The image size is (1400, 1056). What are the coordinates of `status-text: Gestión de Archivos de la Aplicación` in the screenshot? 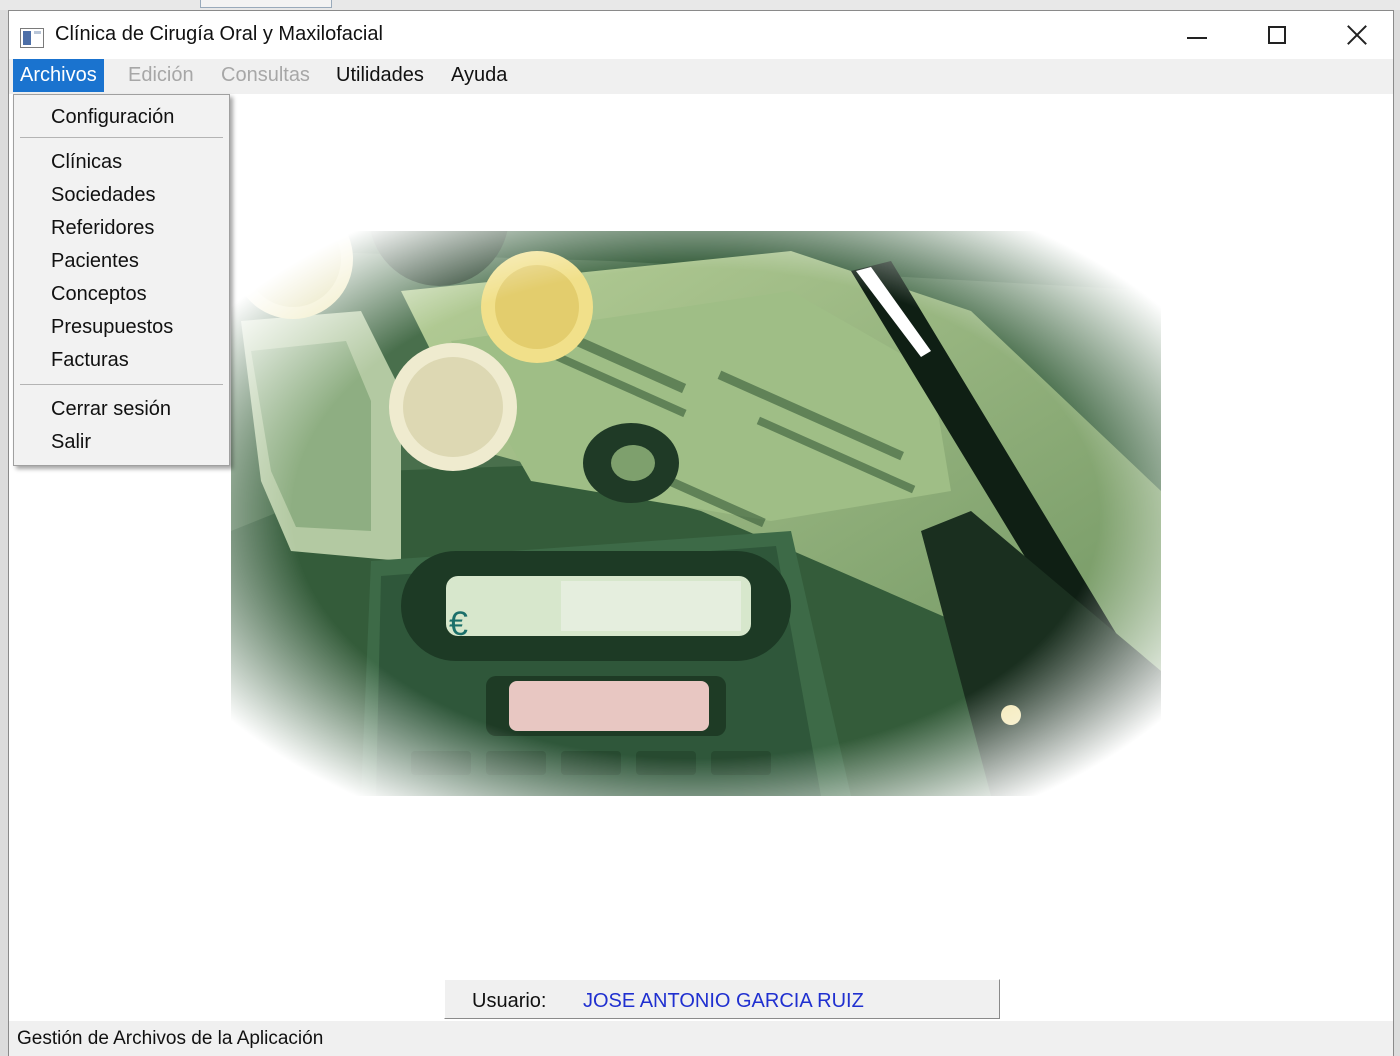 It's located at (170, 1038).